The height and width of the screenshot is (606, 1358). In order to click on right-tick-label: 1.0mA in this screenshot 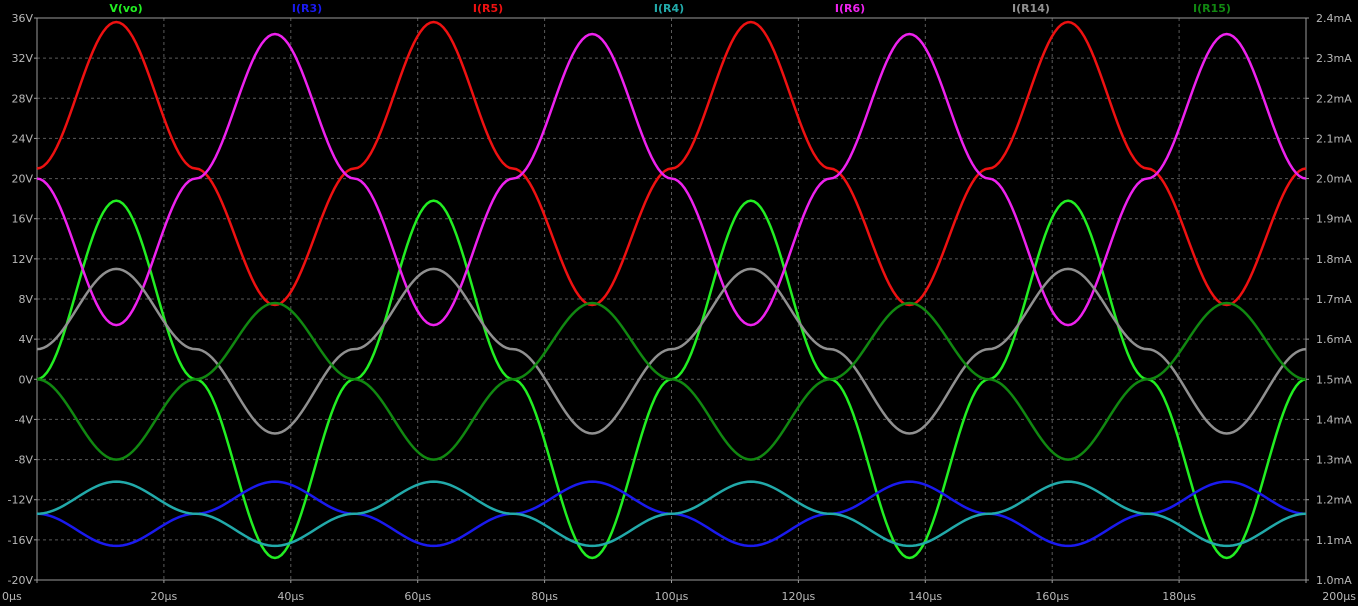, I will do `click(1334, 580)`.